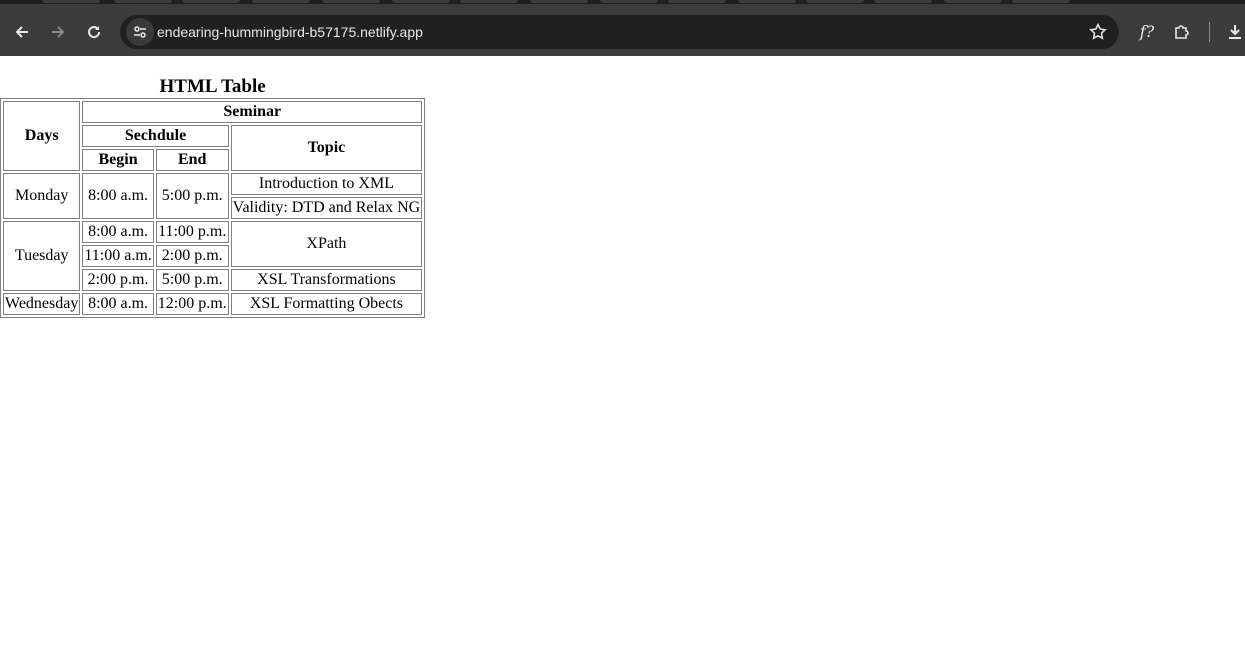 Image resolution: width=1245 pixels, height=667 pixels. Describe the element at coordinates (192, 232) in the screenshot. I see `cell-end: 11:00 p.m.` at that location.